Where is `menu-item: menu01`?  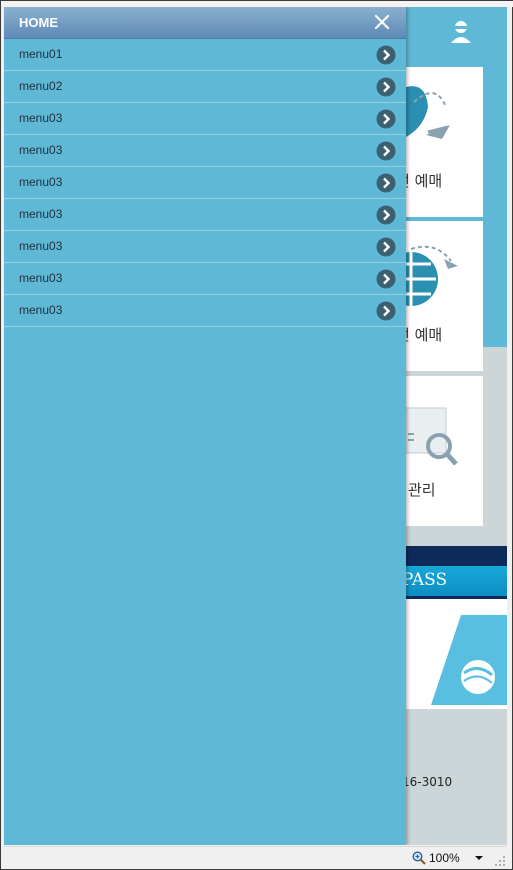
menu-item: menu01 is located at coordinates (205, 55).